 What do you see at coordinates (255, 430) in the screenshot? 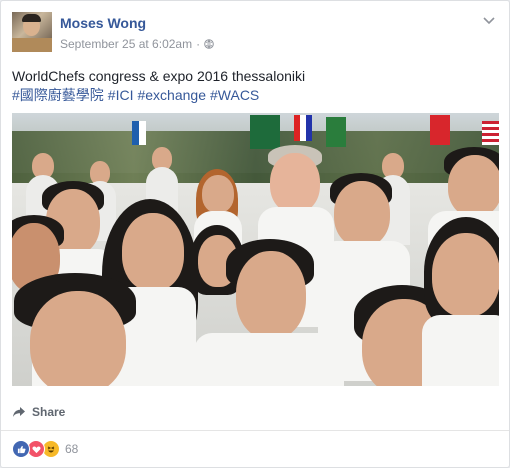
I see `divider` at bounding box center [255, 430].